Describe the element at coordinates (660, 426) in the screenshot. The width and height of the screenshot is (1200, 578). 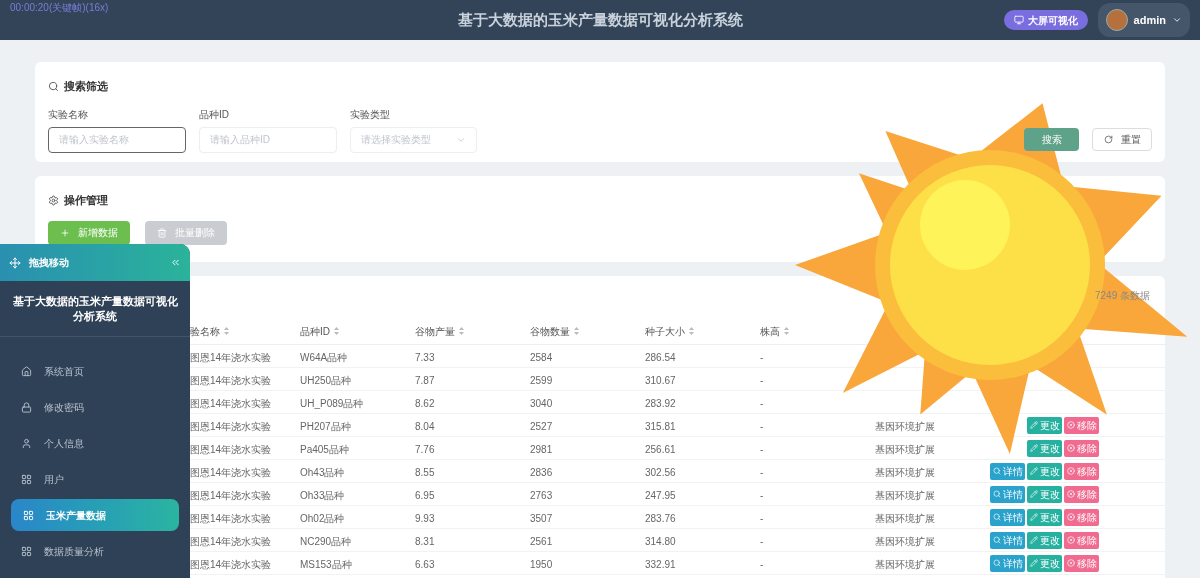
I see `table-cell: 315.81` at that location.